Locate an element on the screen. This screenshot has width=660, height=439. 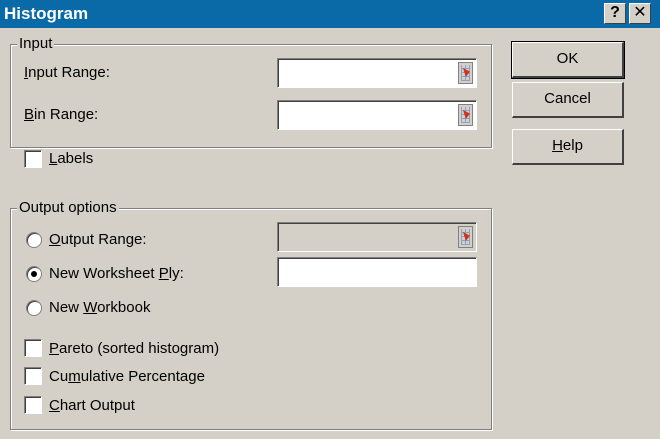
output-range-label: Output Range: is located at coordinates (98, 239).